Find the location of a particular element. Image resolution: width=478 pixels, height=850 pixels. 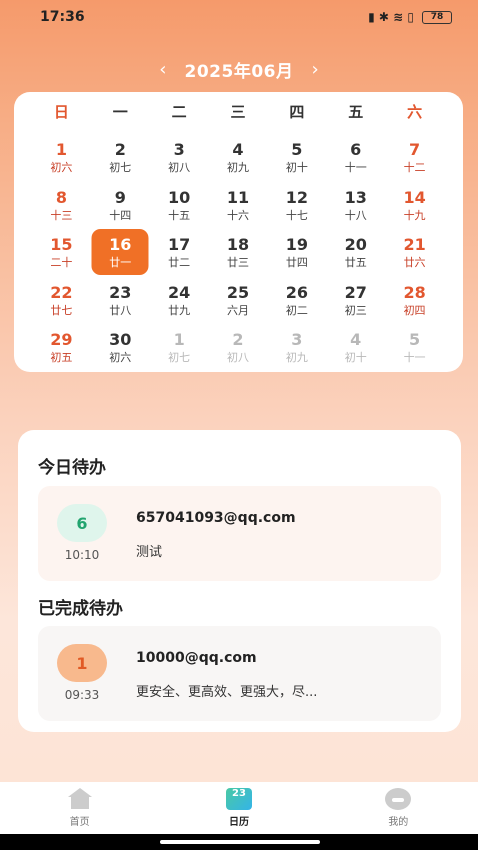

calendar-day: 11 十六 is located at coordinates (238, 208).